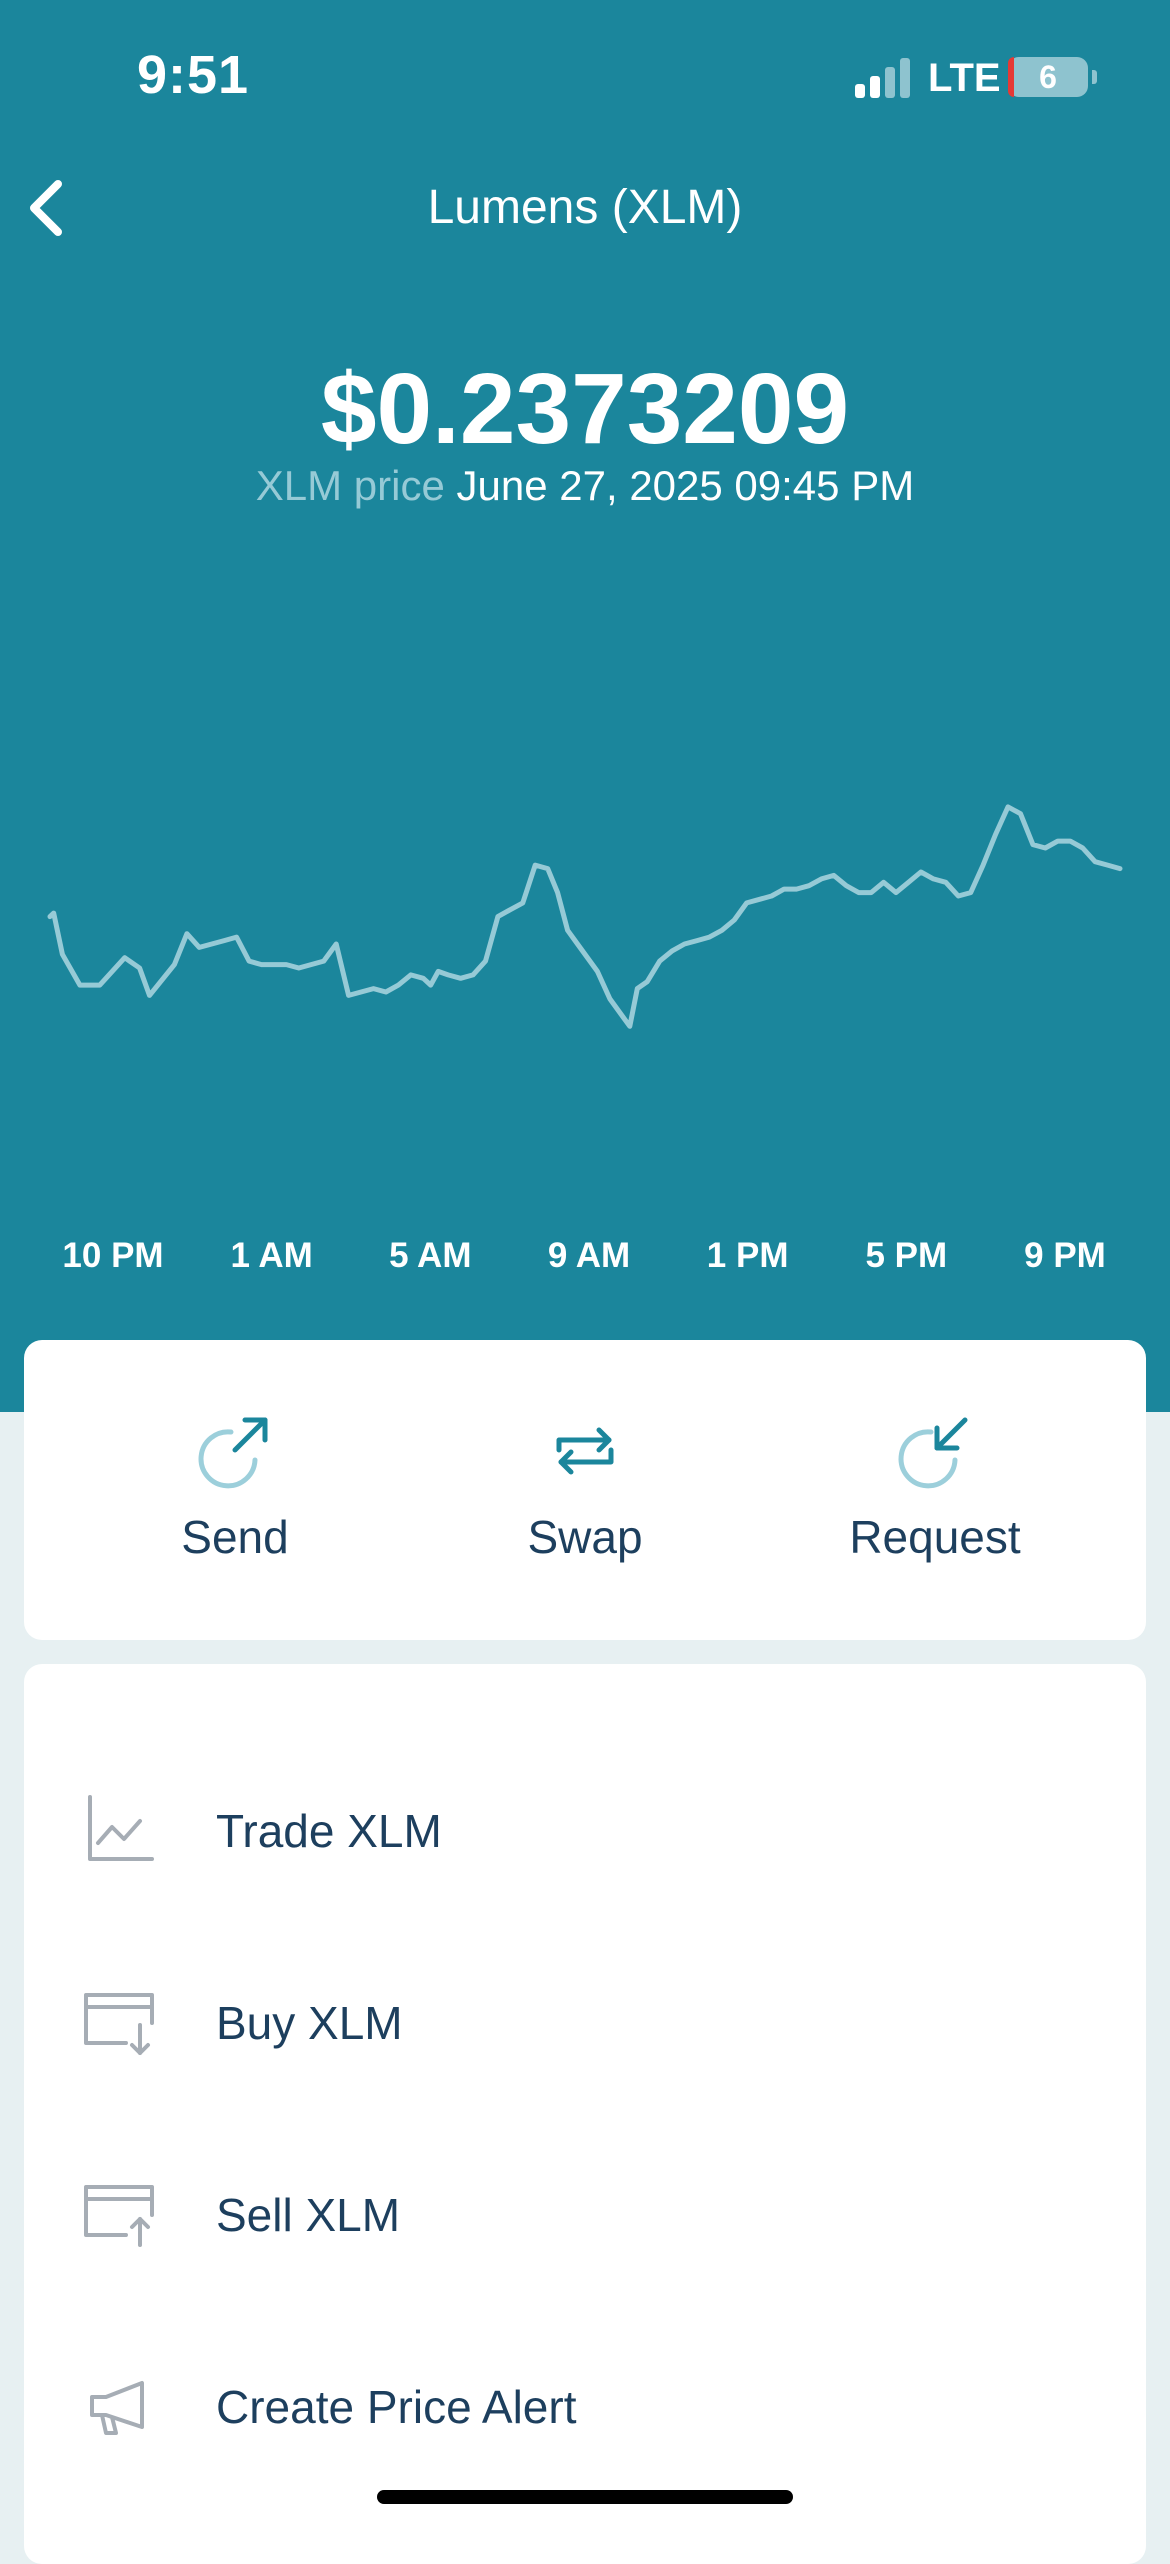  What do you see at coordinates (309, 2023) in the screenshot?
I see `menu-item-label: Buy XLM` at bounding box center [309, 2023].